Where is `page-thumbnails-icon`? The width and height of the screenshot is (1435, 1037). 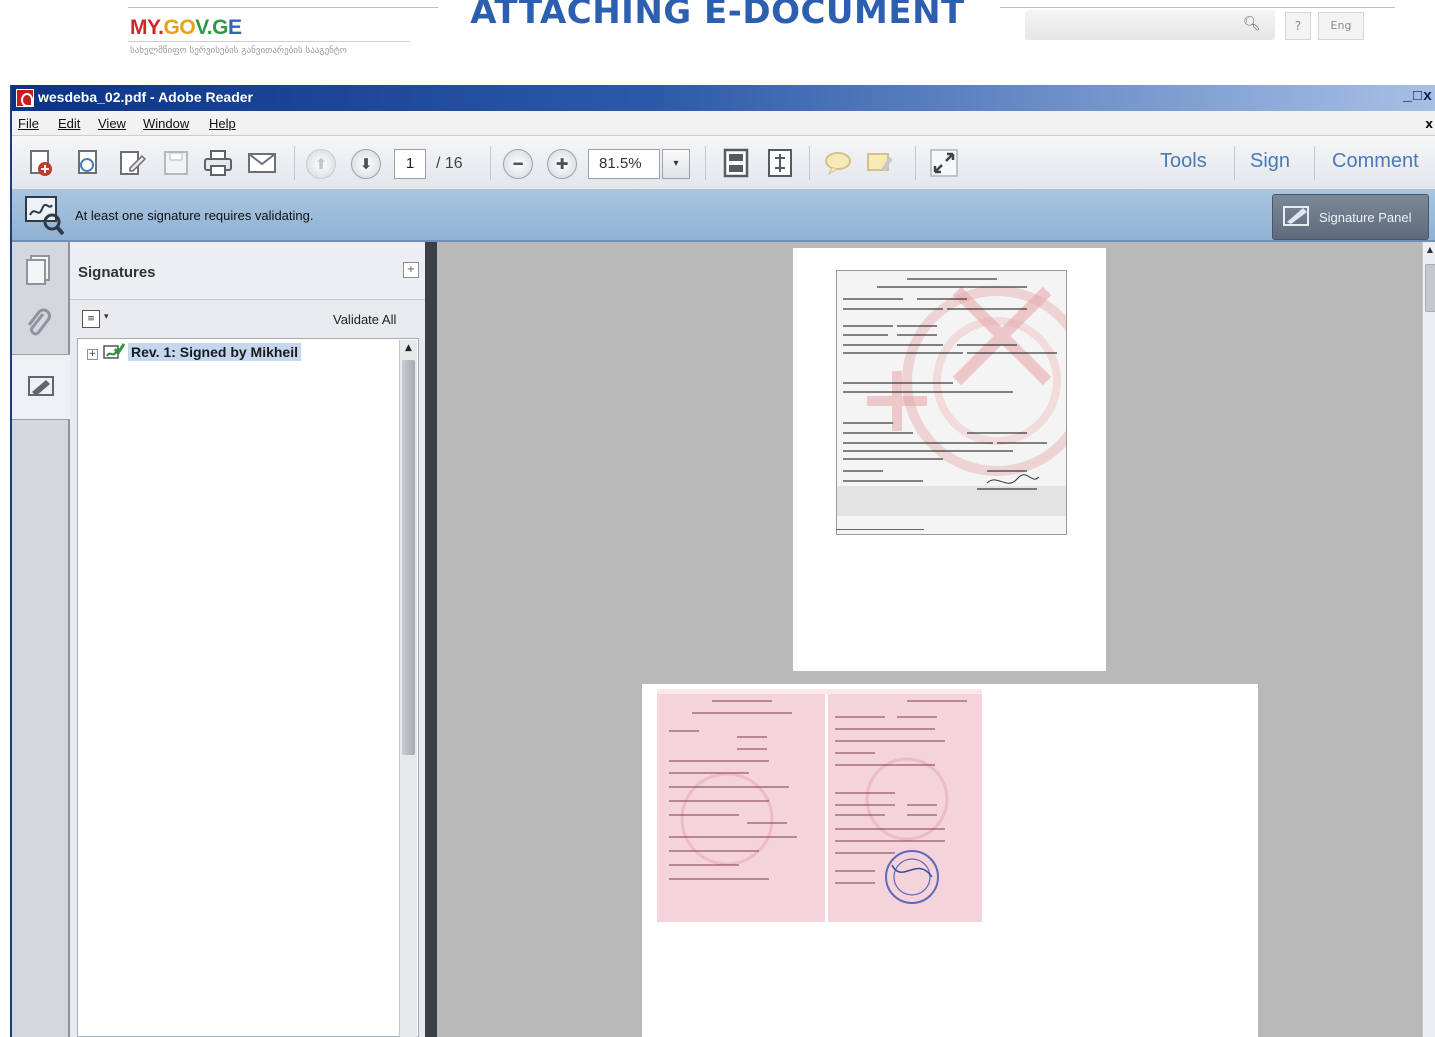 page-thumbnails-icon is located at coordinates (38, 270).